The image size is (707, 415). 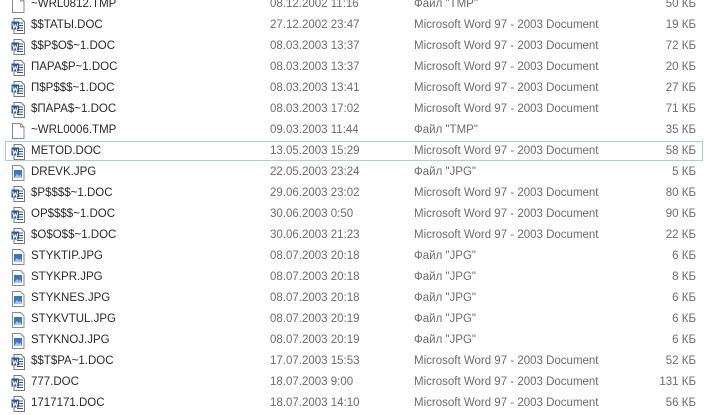 I want to click on file-size: 72 КБ, so click(x=680, y=46).